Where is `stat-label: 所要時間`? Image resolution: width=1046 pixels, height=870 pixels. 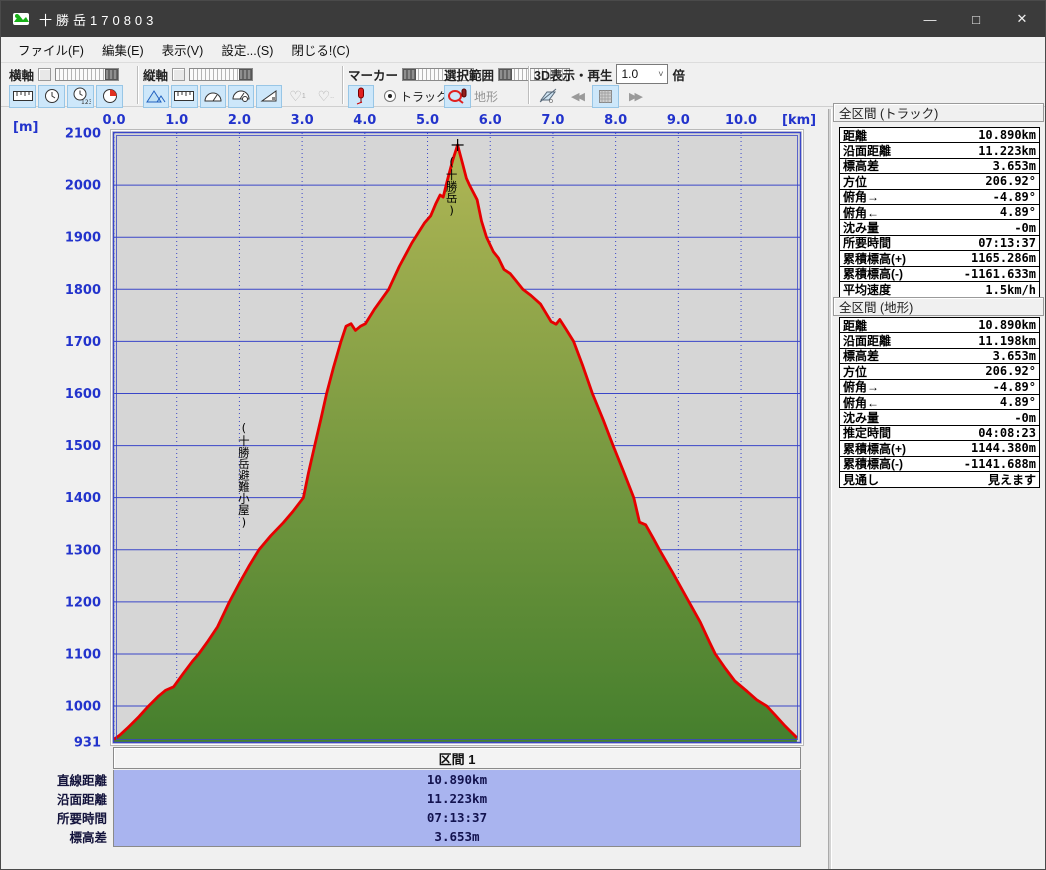
stat-label: 所要時間 is located at coordinates (867, 243).